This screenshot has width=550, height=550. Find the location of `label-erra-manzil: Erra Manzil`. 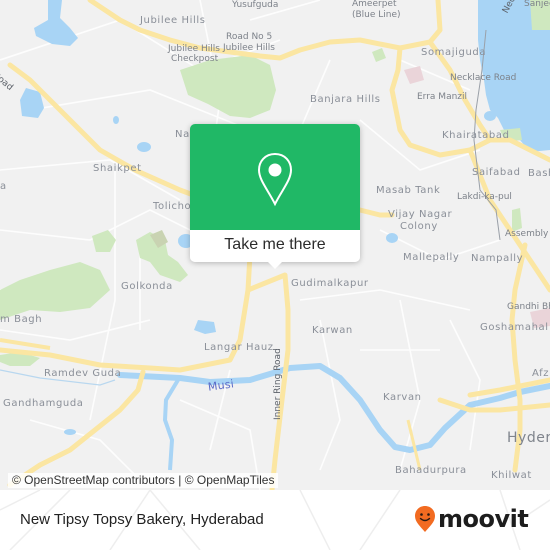

label-erra-manzil: Erra Manzil is located at coordinates (442, 97).